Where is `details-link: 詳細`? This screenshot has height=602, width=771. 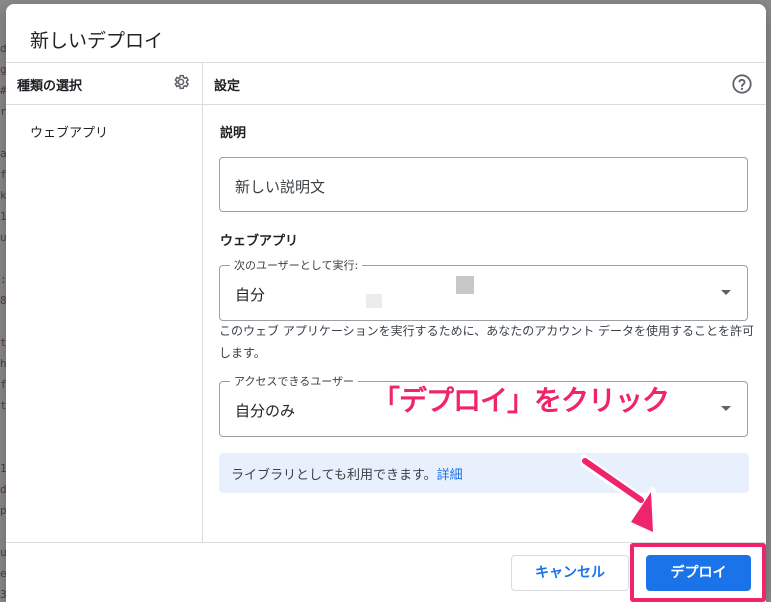 details-link: 詳細 is located at coordinates (450, 475).